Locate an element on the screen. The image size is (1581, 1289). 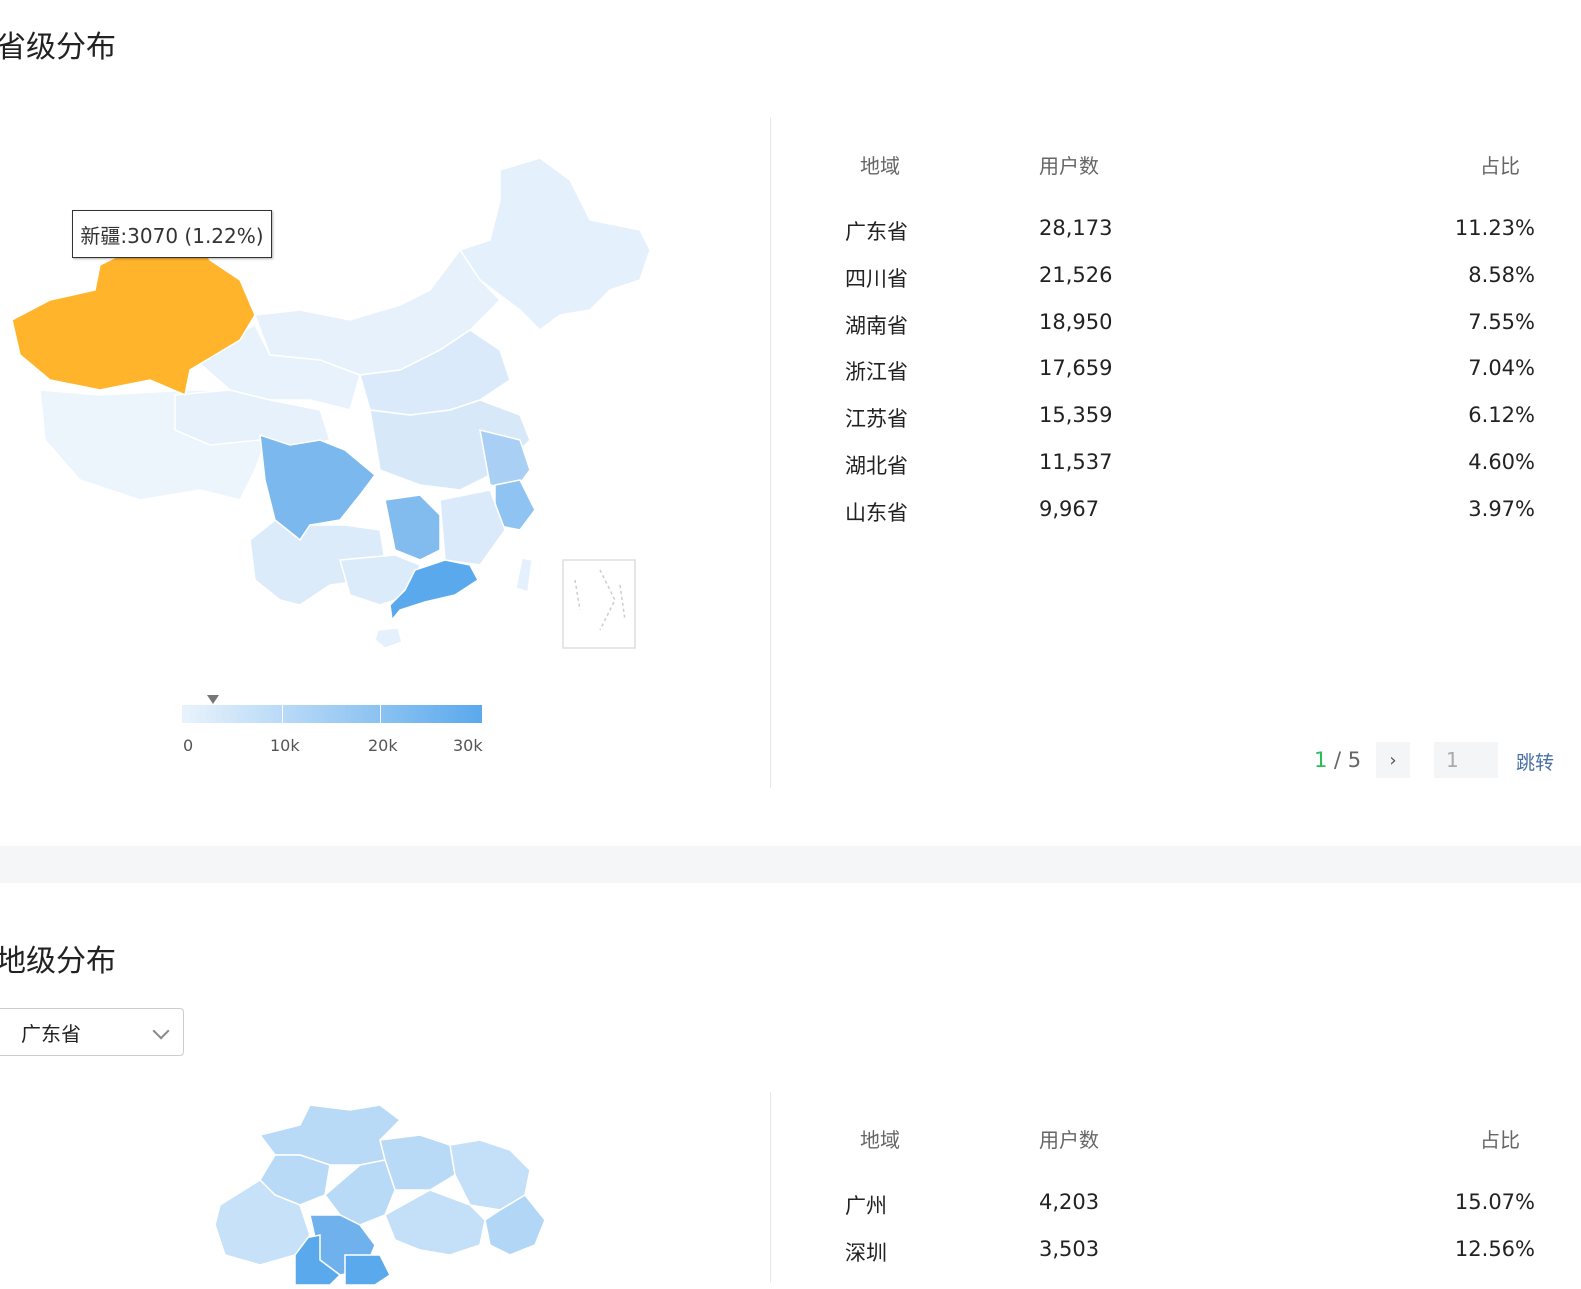
row-users: 18,950 is located at coordinates (1076, 321).